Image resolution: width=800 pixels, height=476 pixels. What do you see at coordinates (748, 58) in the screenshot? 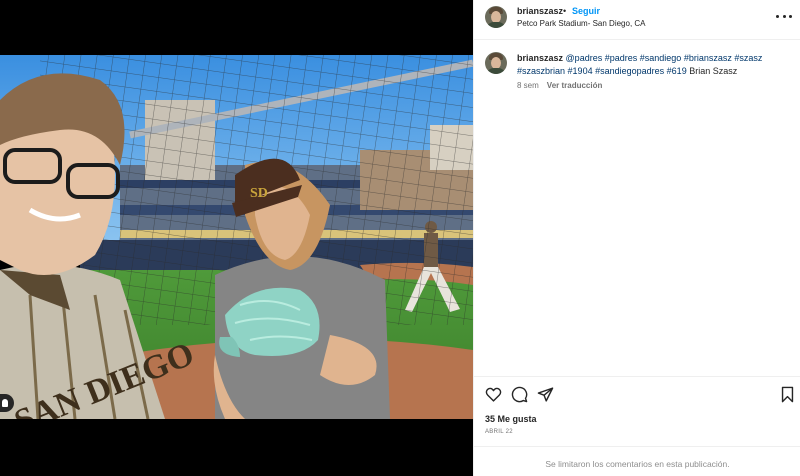
I see `caption-hashtag: #szasz` at bounding box center [748, 58].